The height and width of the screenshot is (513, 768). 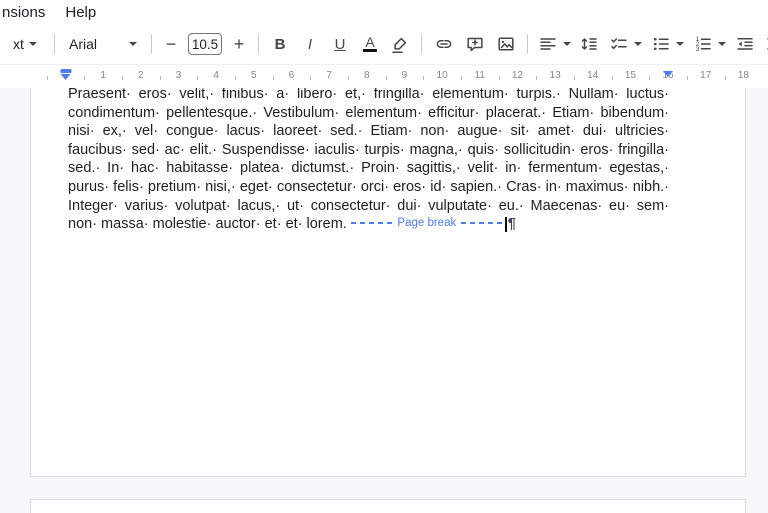 I want to click on paragraph-style-dropdown: xt, so click(x=25, y=44).